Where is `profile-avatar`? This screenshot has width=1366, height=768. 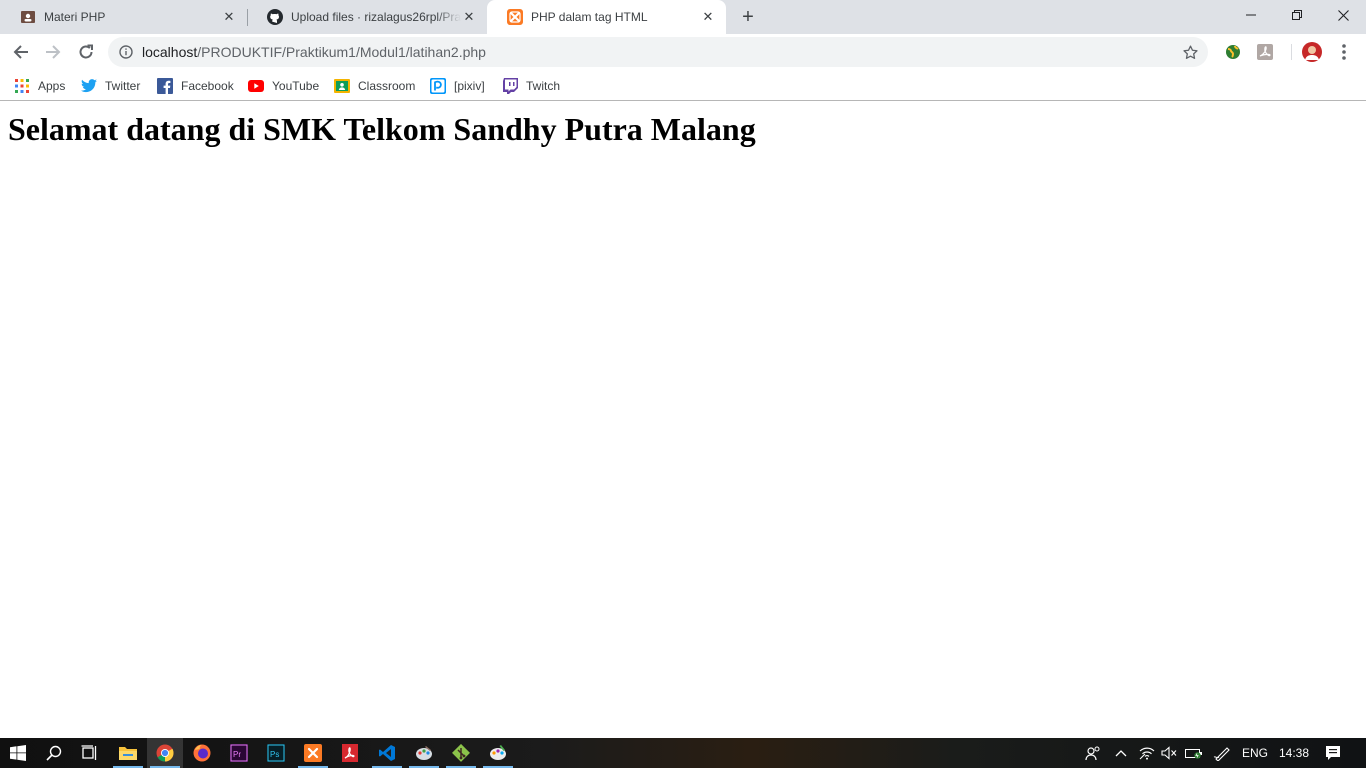
profile-avatar is located at coordinates (1312, 52).